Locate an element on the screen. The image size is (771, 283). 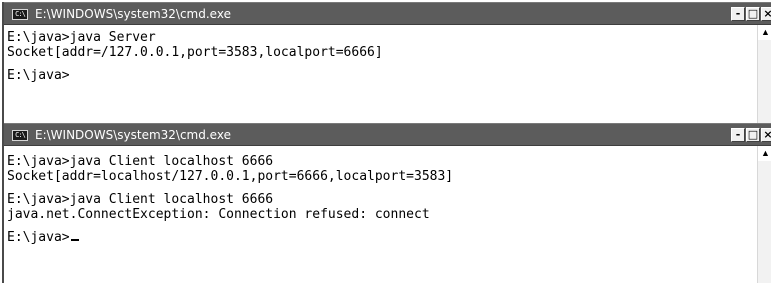
text-cursor is located at coordinates (74, 240).